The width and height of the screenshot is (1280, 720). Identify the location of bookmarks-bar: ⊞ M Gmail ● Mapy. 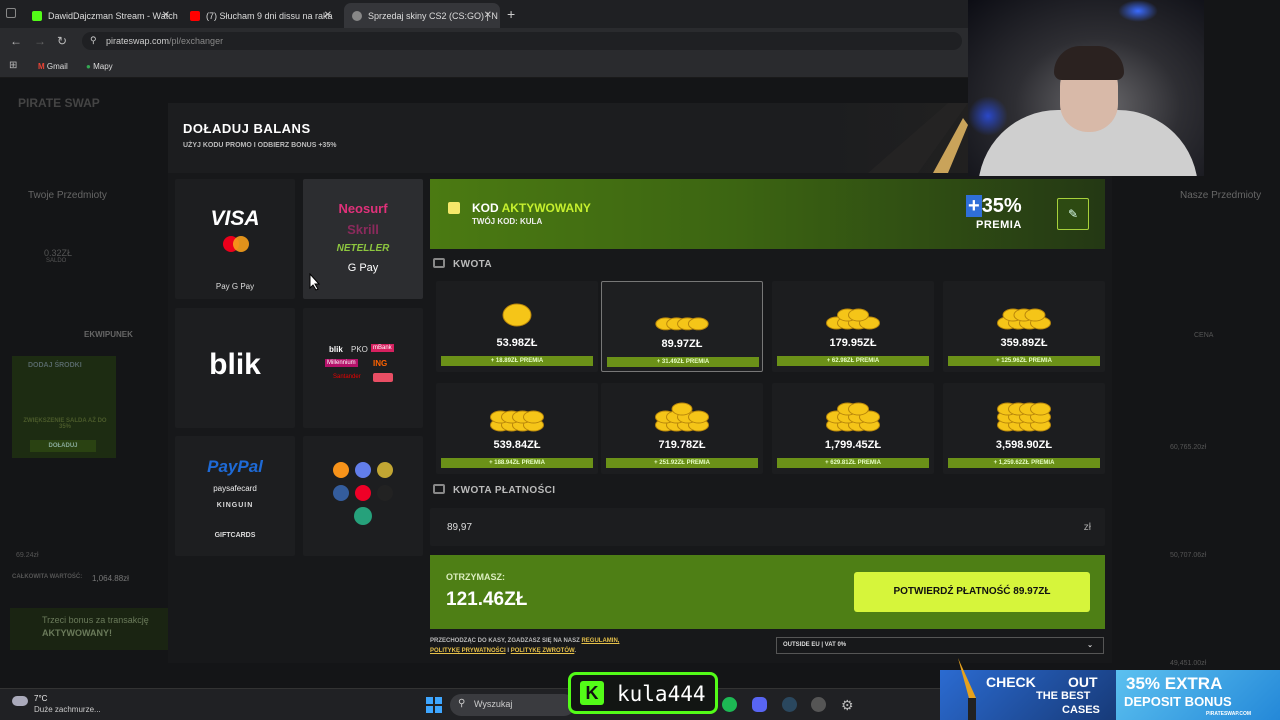
(484, 66).